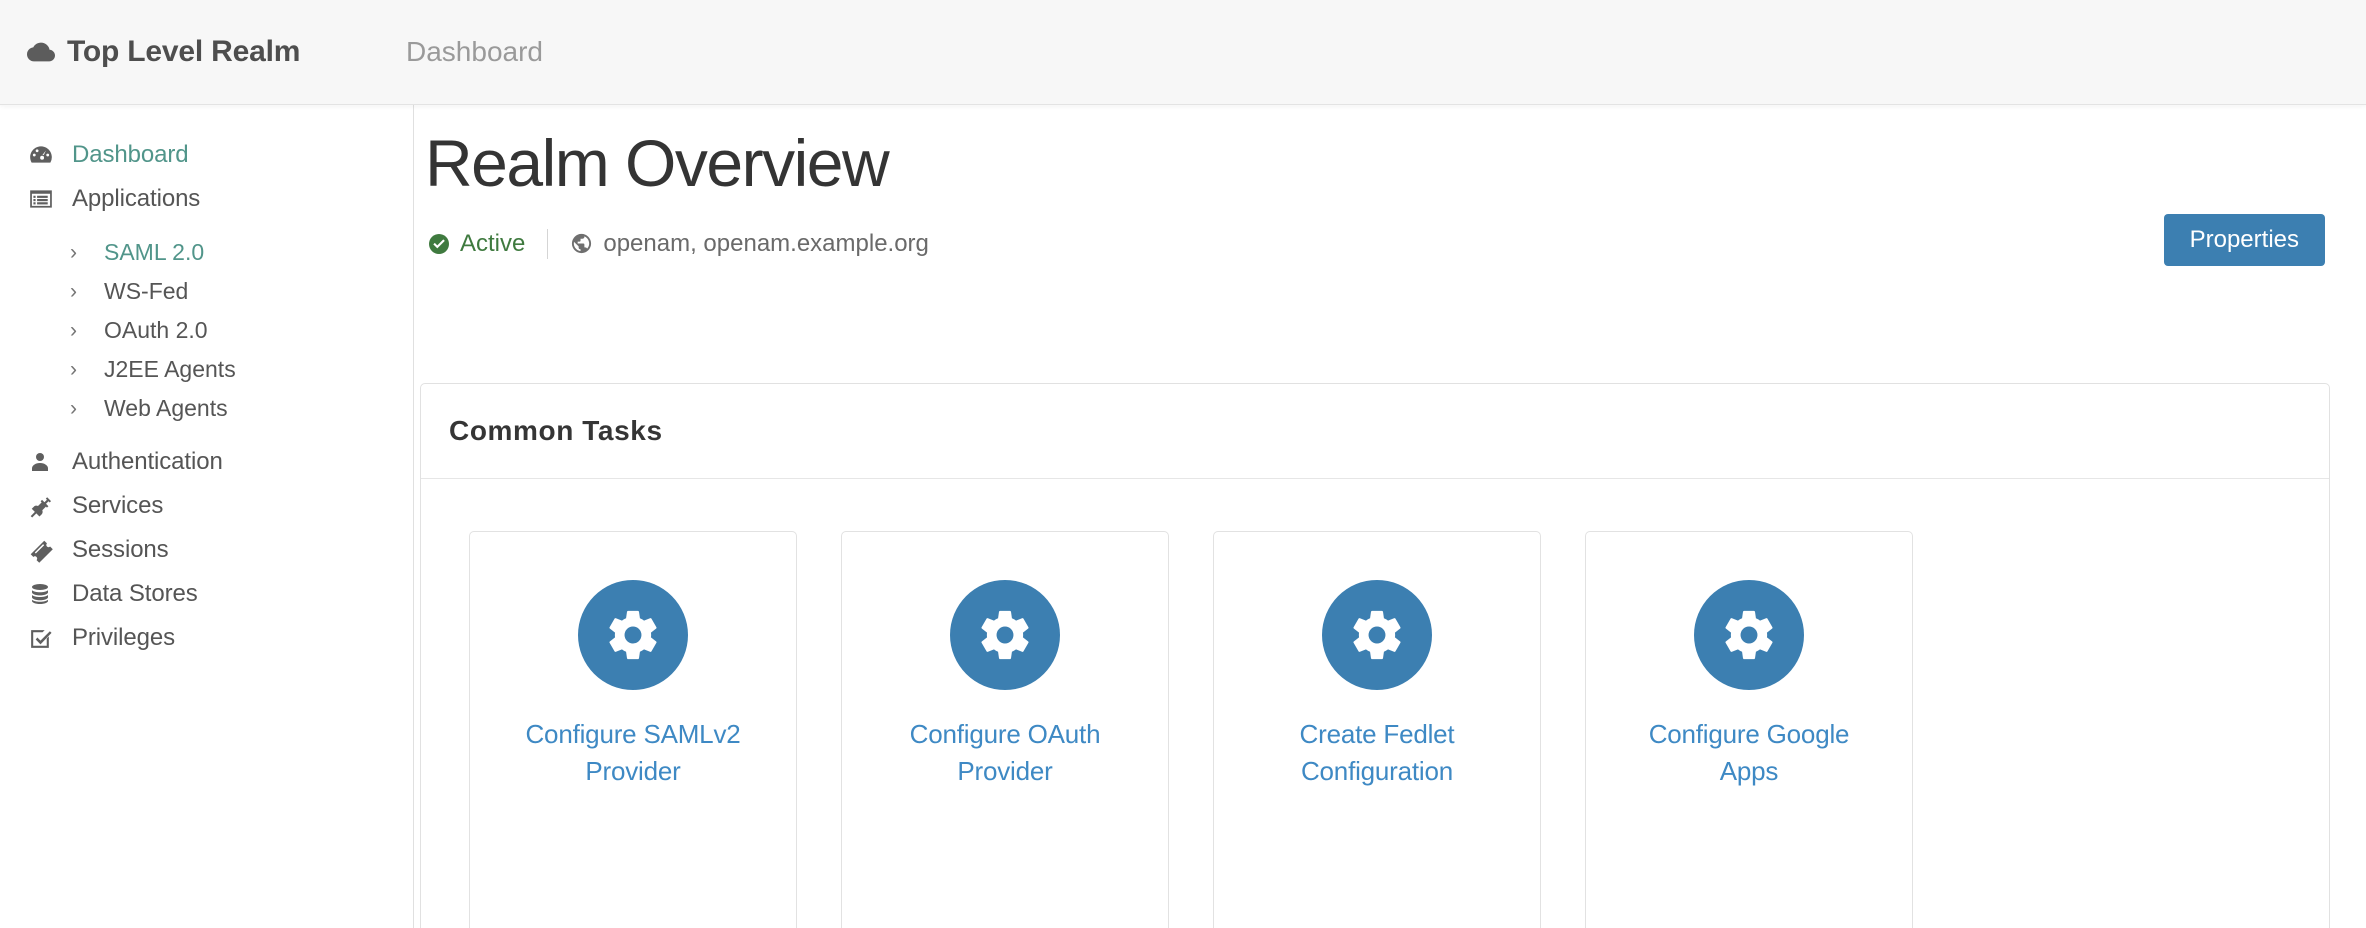 The image size is (2366, 928). I want to click on sidebar-item-label: Applications, so click(136, 198).